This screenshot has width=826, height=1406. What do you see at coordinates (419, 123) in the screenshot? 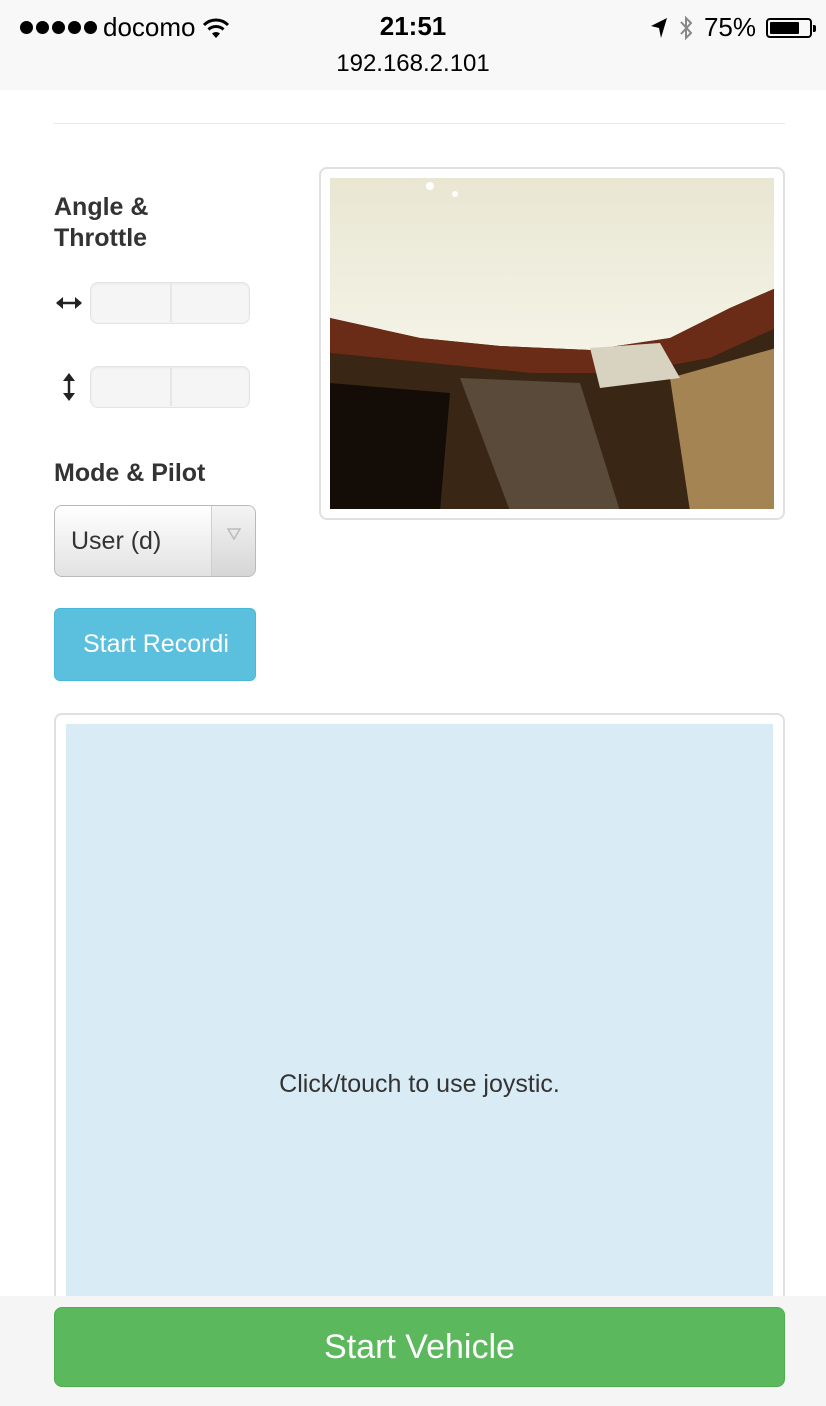
I see `divider` at bounding box center [419, 123].